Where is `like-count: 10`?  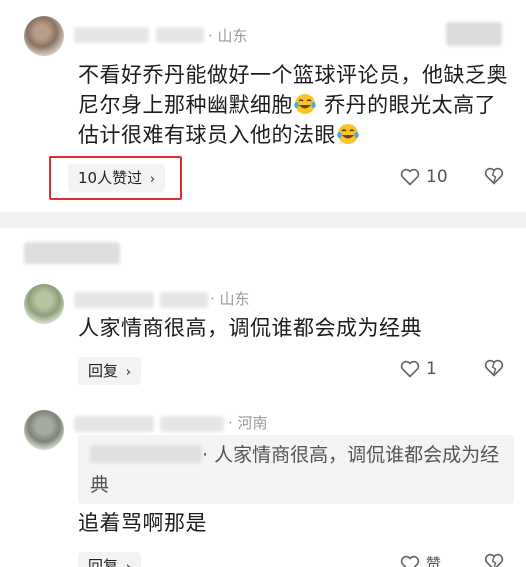 like-count: 10 is located at coordinates (437, 177).